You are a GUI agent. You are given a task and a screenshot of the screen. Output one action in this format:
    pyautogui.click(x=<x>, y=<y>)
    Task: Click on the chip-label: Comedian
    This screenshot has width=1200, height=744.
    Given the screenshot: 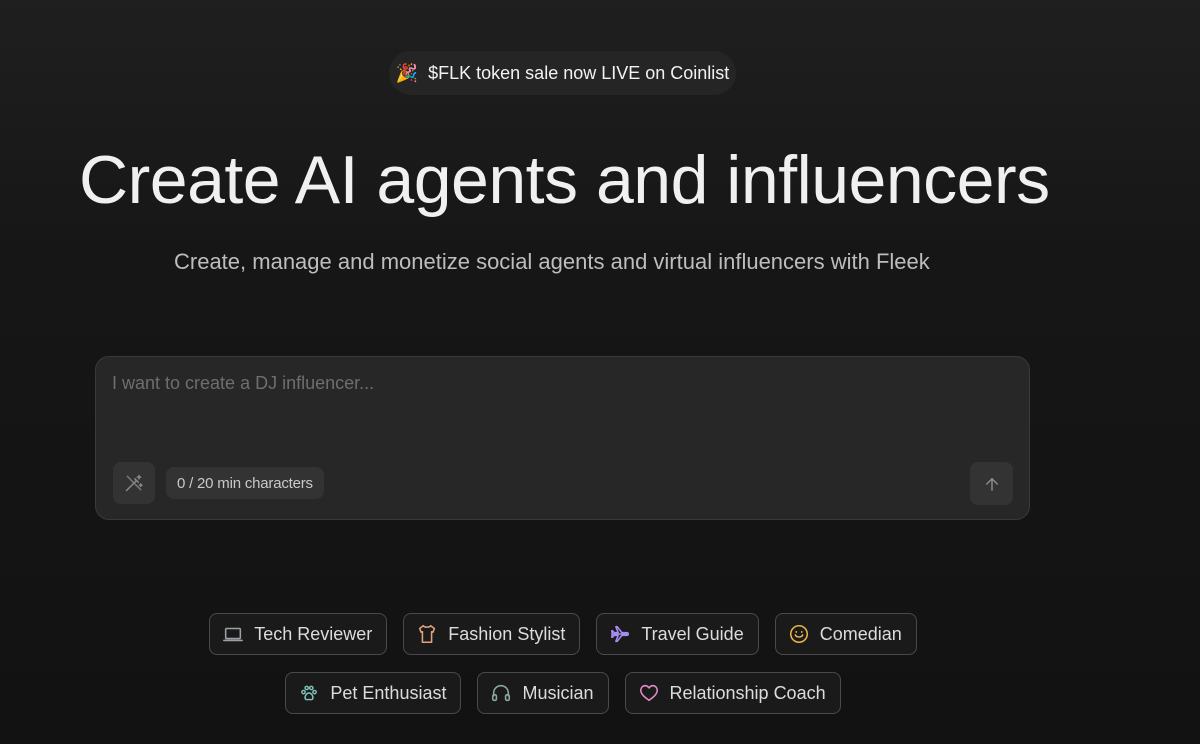 What is the action you would take?
    pyautogui.click(x=860, y=633)
    